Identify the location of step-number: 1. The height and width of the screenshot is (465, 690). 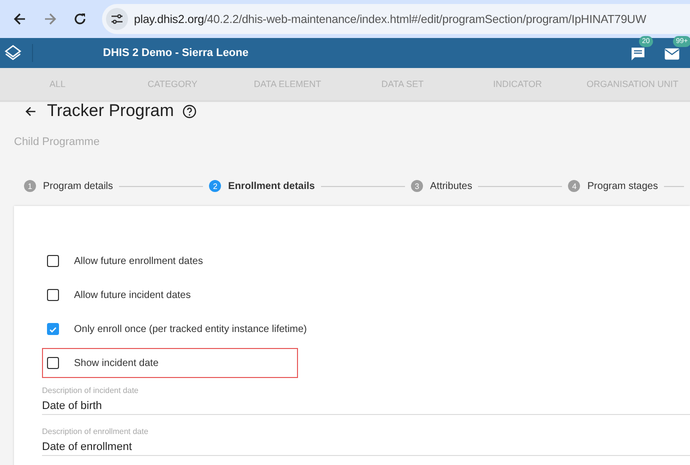
(30, 186).